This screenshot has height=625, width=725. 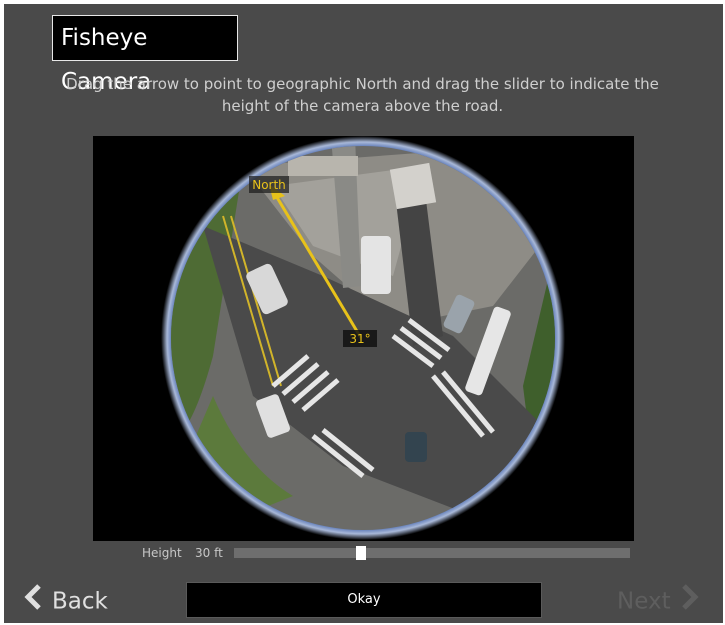 I want to click on height-slider-thumb, so click(x=360, y=553).